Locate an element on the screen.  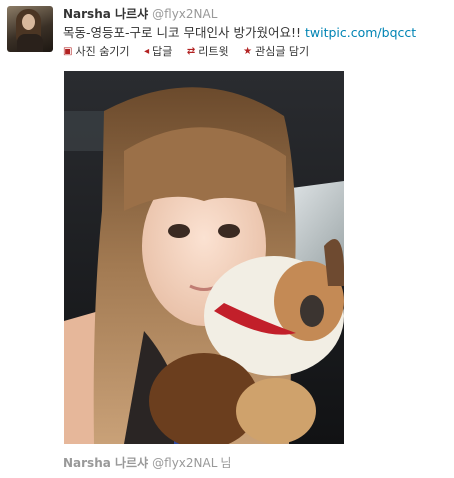
hide-photo-button: ▣ 사진 숨기기 is located at coordinates (96, 51).